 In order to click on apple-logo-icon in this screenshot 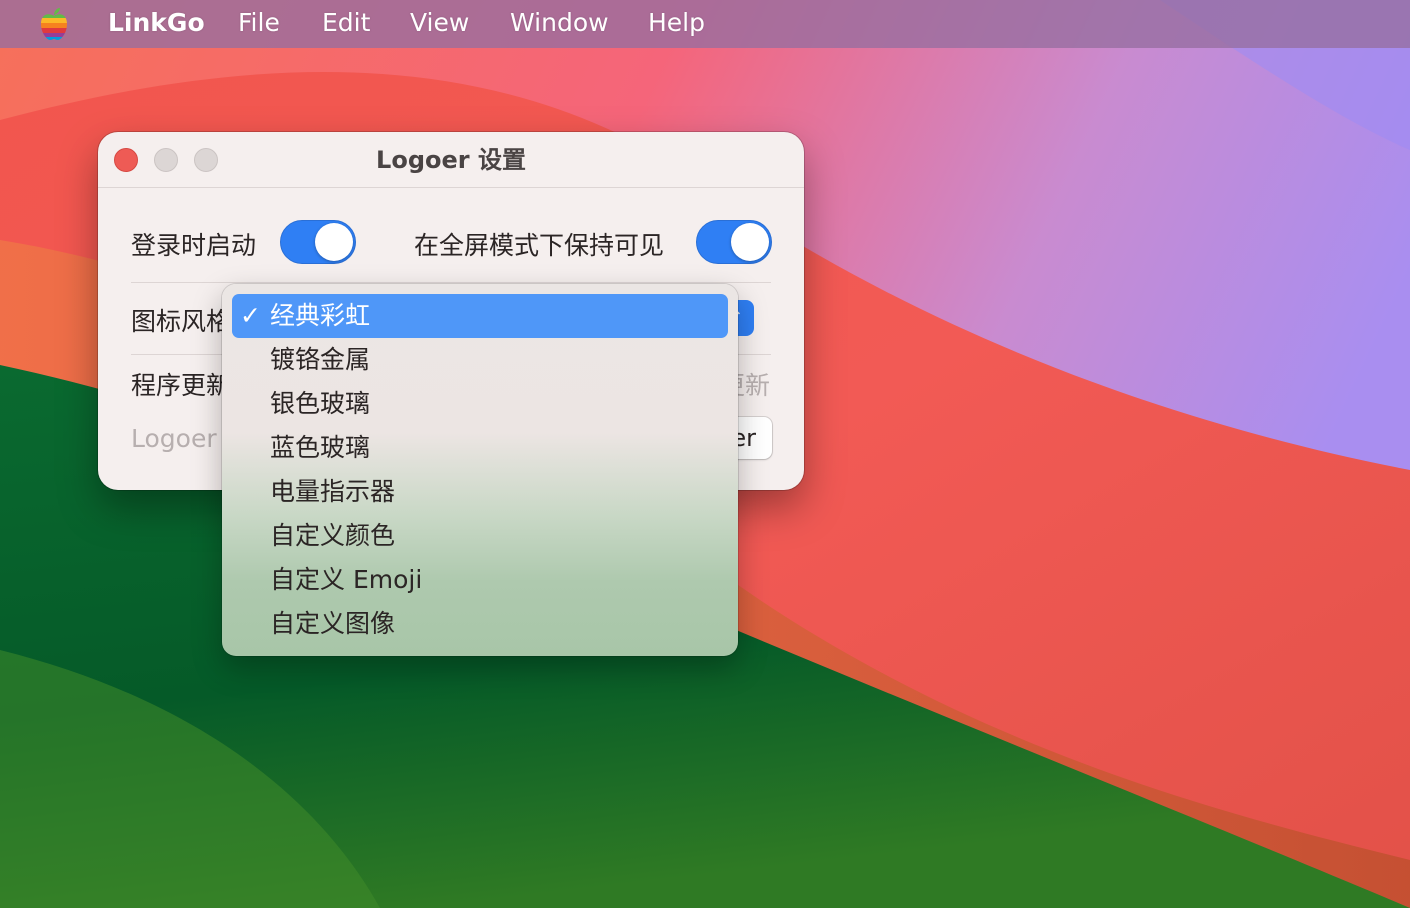, I will do `click(54, 24)`.